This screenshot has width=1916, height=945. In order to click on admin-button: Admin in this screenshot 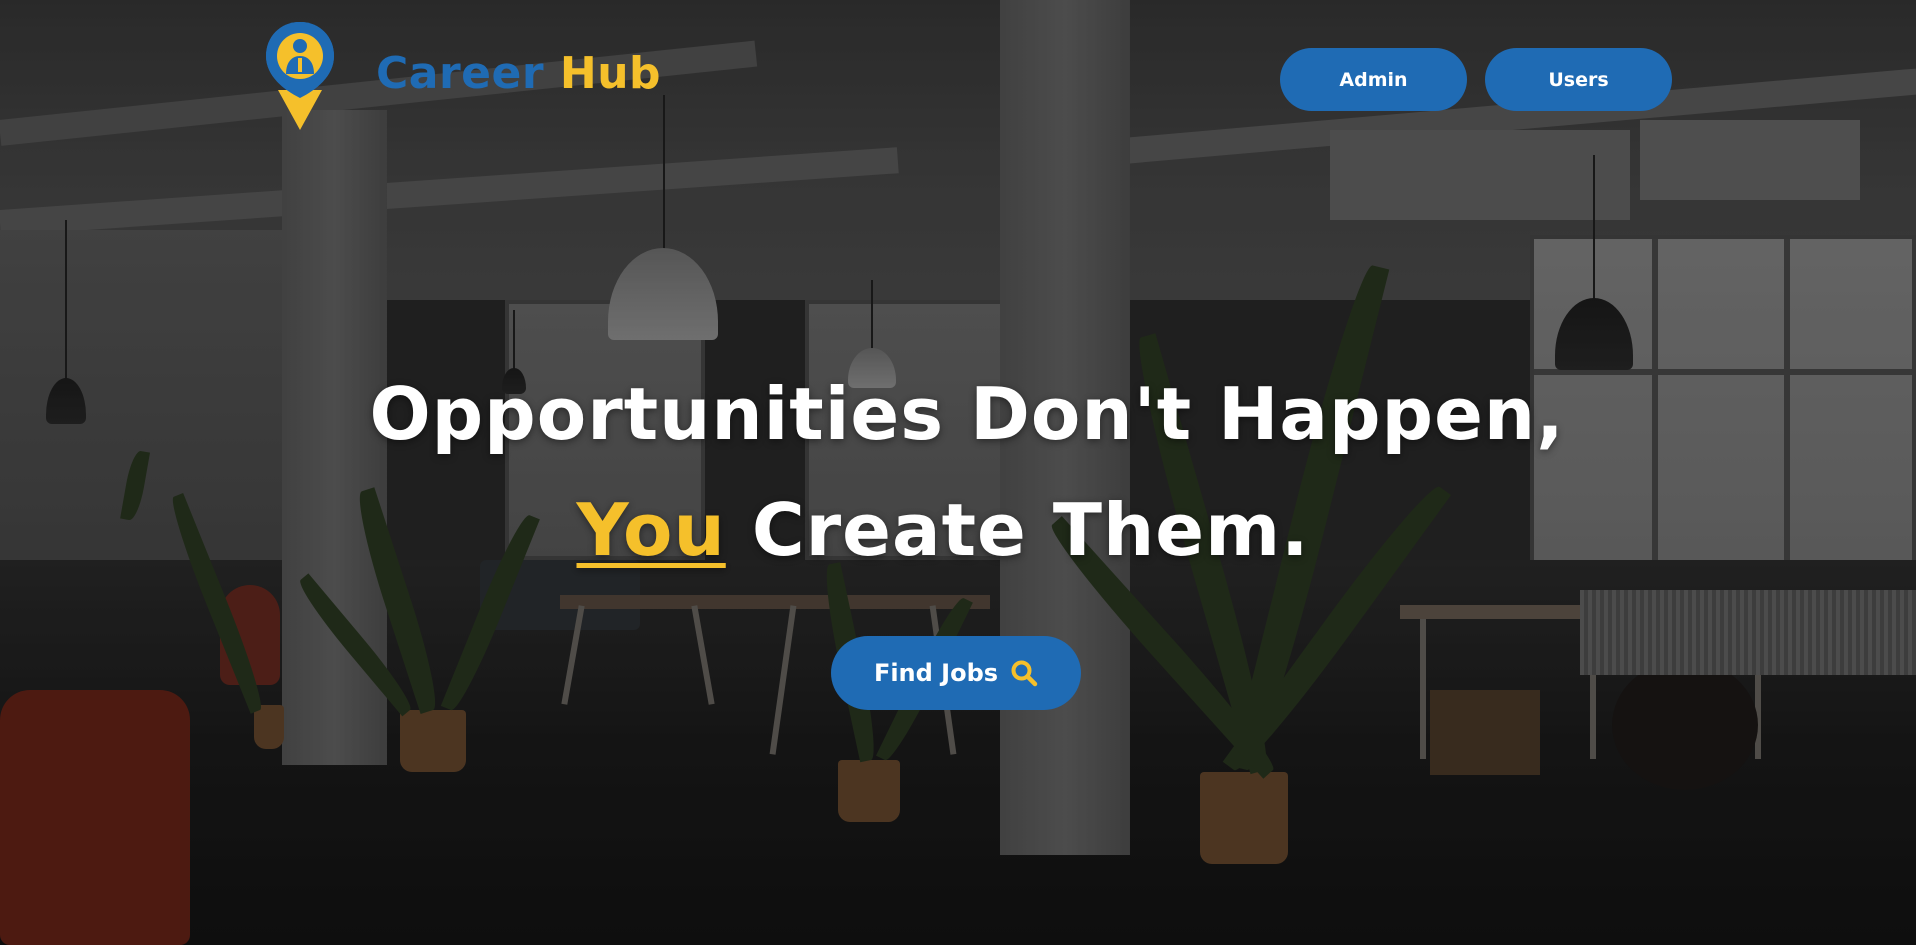, I will do `click(1373, 79)`.